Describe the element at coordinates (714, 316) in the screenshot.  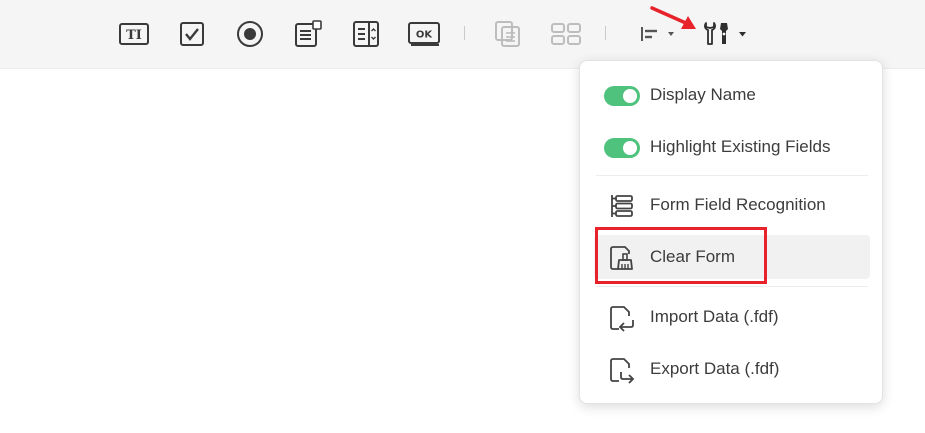
I see `menu-item-label: Import Data (.fdf)` at that location.